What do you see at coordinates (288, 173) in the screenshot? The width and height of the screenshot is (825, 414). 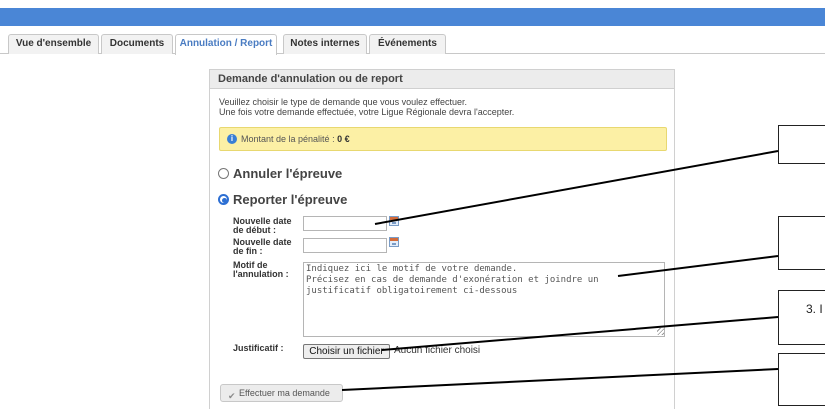 I see `cancel-option-label: Annuler l'épreuve` at bounding box center [288, 173].